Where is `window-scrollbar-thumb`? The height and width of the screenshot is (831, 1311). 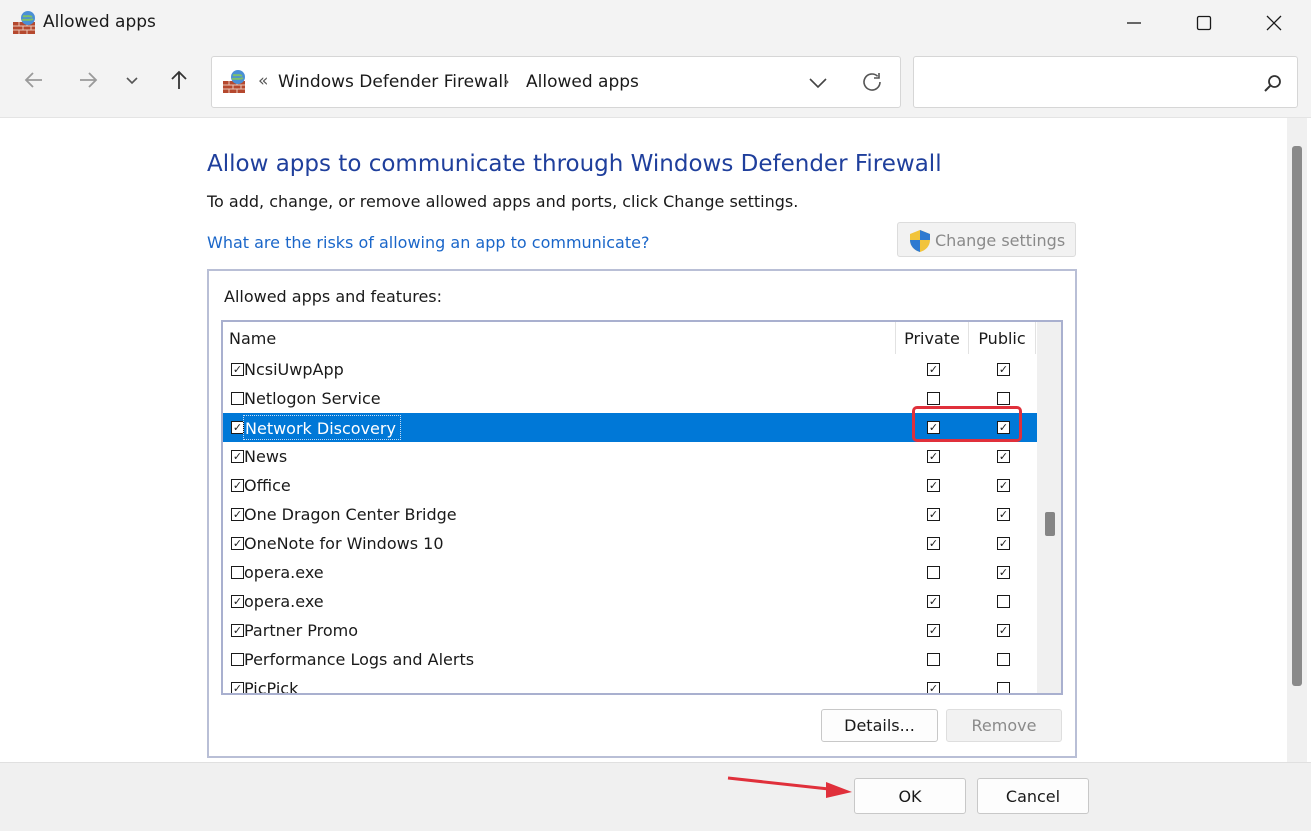
window-scrollbar-thumb is located at coordinates (1297, 416).